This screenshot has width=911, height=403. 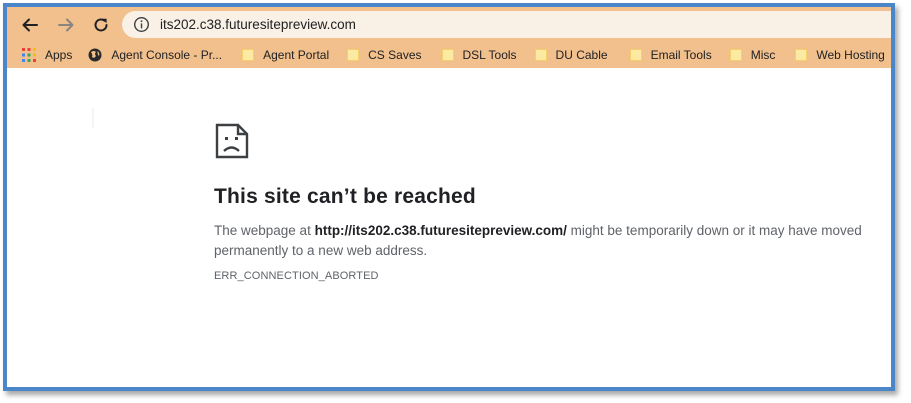 I want to click on bookmark-agent-portal: Agent Portal, so click(x=283, y=55).